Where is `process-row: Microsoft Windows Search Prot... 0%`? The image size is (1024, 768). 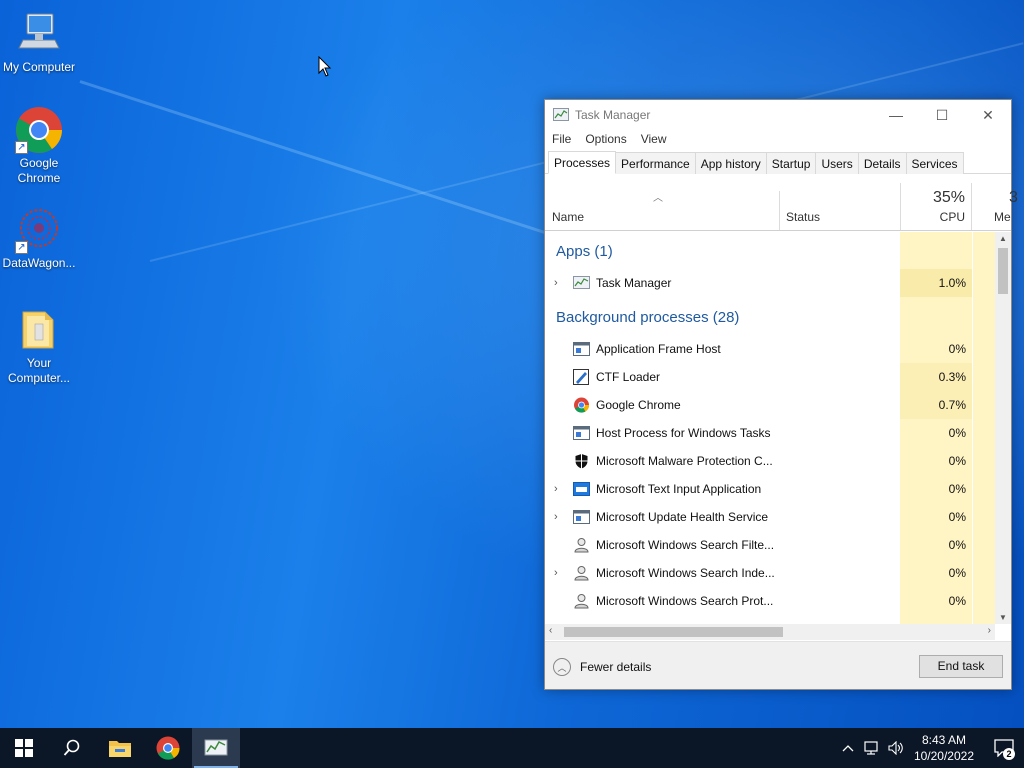
process-row: Microsoft Windows Search Prot... 0% is located at coordinates (770, 601).